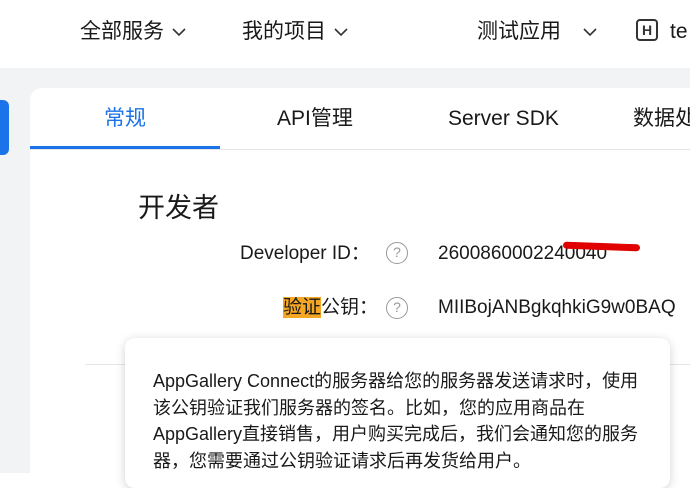 The height and width of the screenshot is (488, 690). What do you see at coordinates (503, 119) in the screenshot?
I see `tab-server-sdk: Server SDK` at bounding box center [503, 119].